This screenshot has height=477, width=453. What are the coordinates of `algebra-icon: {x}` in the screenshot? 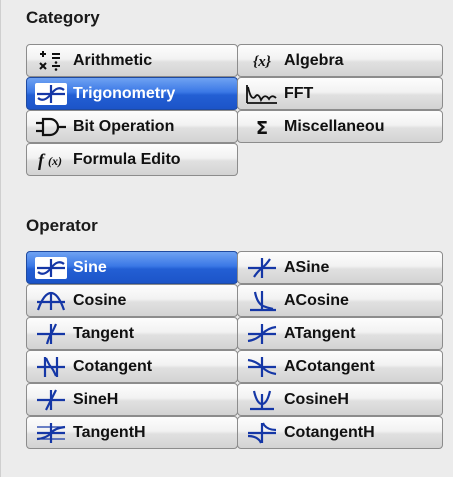 It's located at (262, 61).